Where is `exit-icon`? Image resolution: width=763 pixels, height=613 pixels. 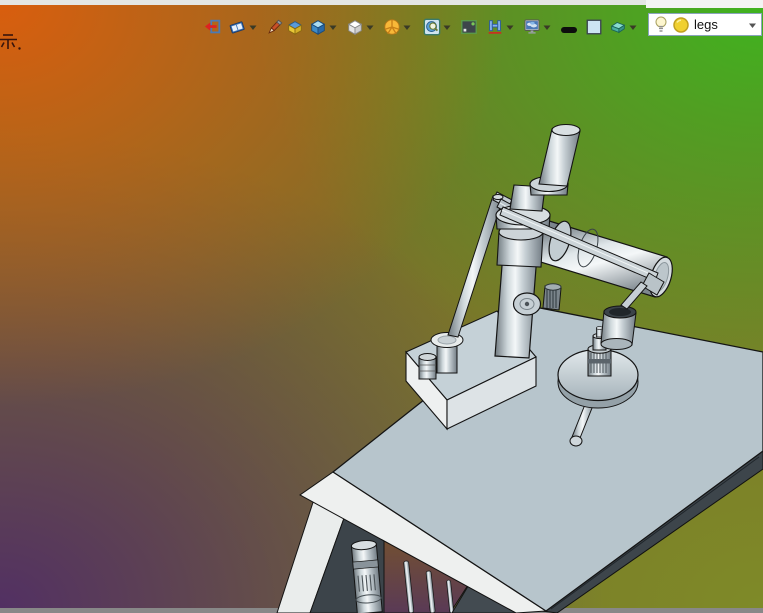 exit-icon is located at coordinates (213, 27).